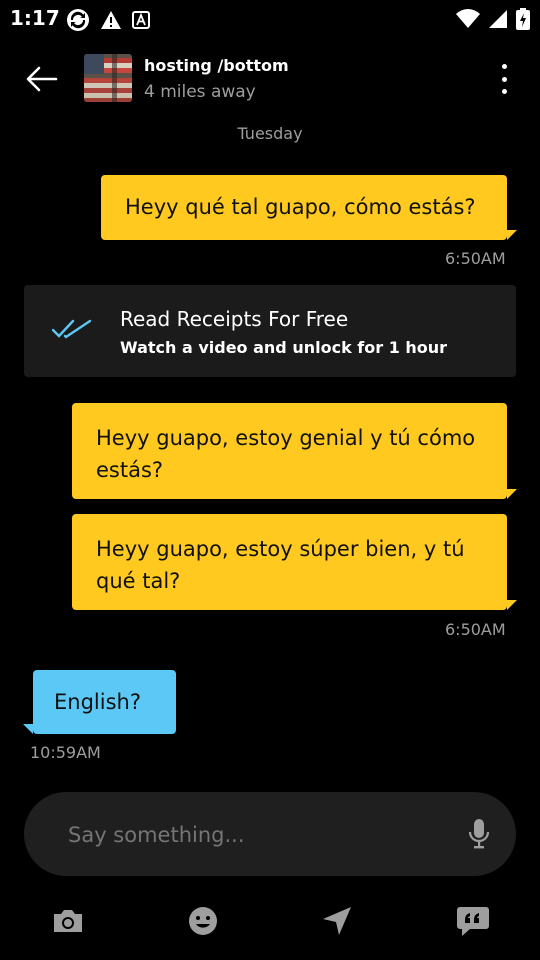  Describe the element at coordinates (468, 21) in the screenshot. I see `wifi-icon` at that location.